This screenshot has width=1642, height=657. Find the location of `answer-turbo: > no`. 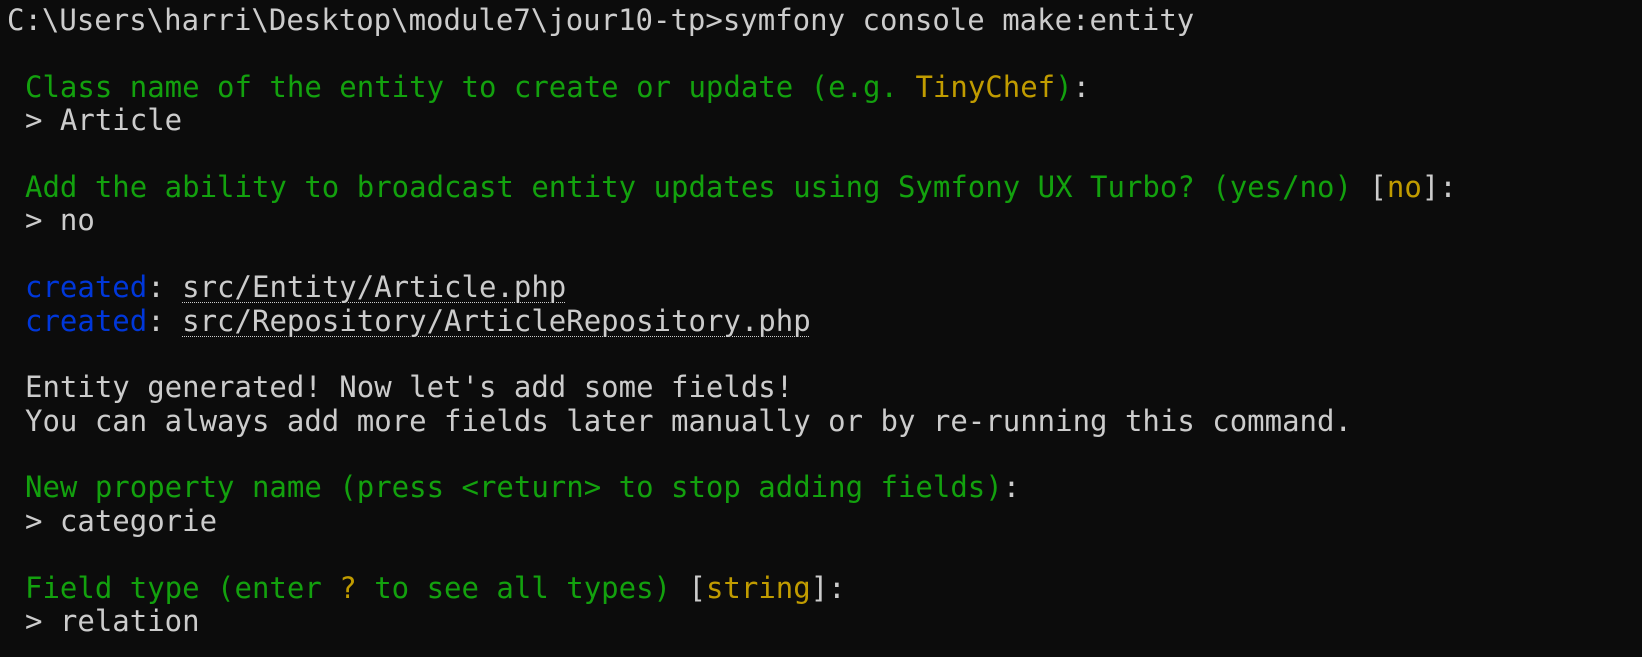

answer-turbo: > no is located at coordinates (824, 220).